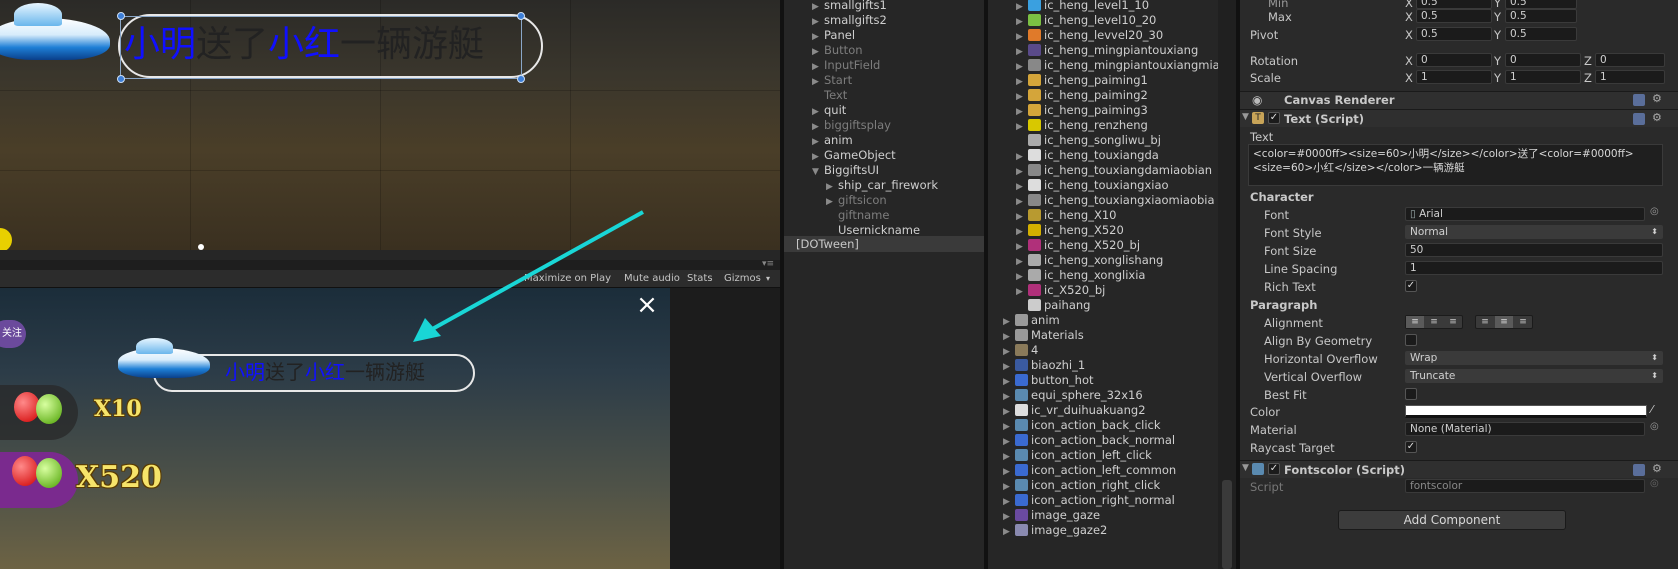 The image size is (1678, 569). What do you see at coordinates (1485, 322) in the screenshot?
I see `align-top-icon: ≡` at bounding box center [1485, 322].